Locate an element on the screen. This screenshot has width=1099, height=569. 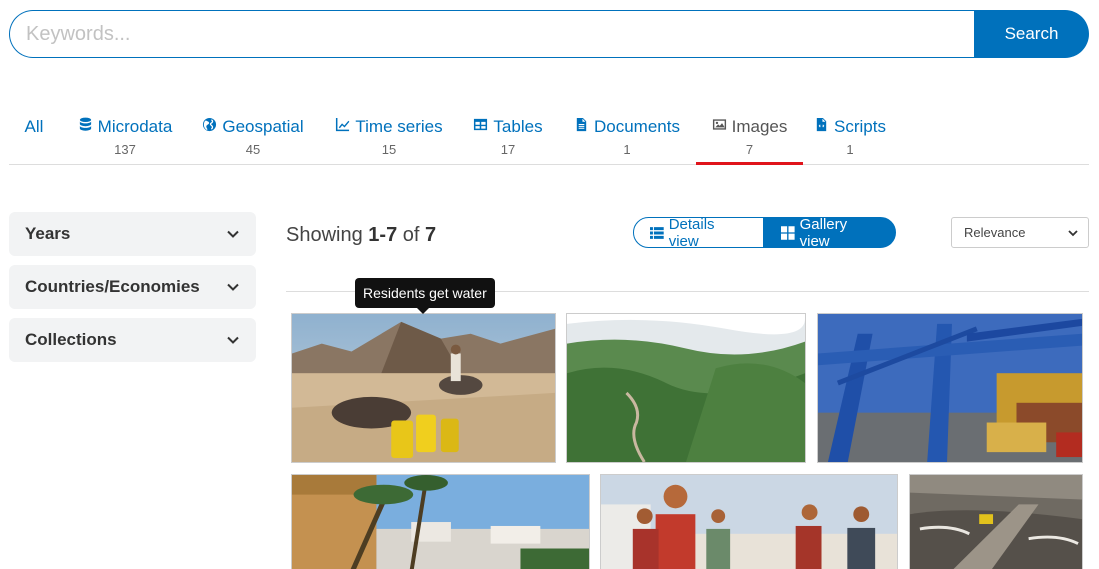
image-tooltip: Residents get water is located at coordinates (425, 296).